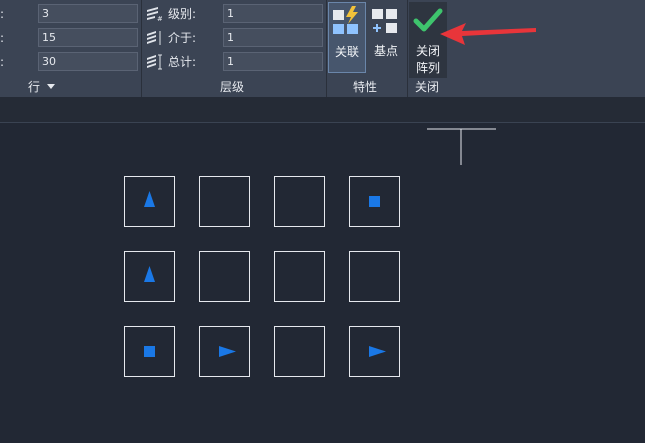  Describe the element at coordinates (154, 38) in the screenshot. I see `level-spacing-icon` at that location.